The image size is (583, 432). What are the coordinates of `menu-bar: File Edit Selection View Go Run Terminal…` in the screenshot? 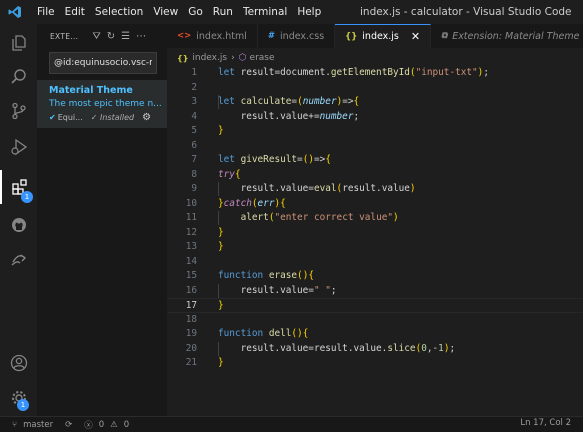 It's located at (179, 12).